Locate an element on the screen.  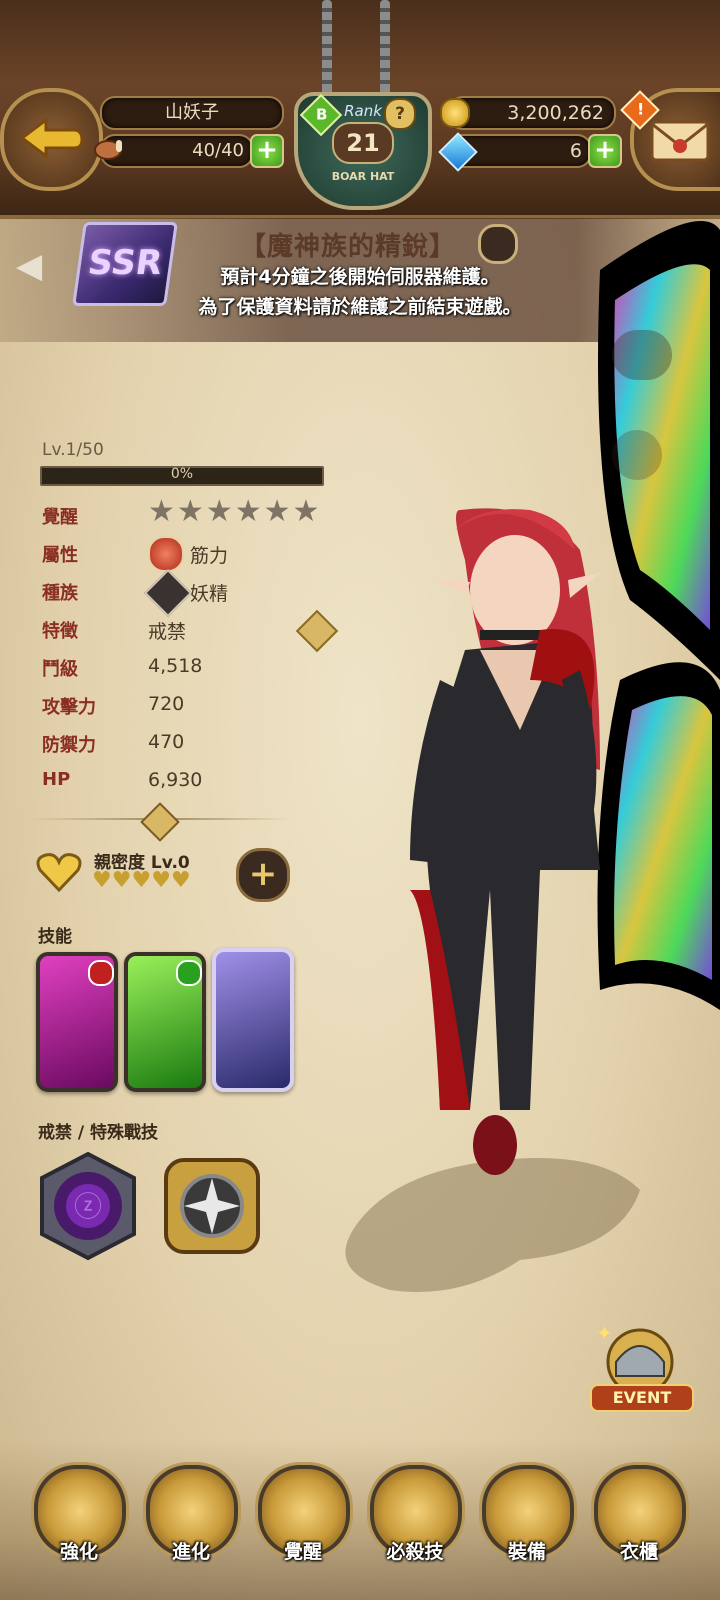
xp-text: 0% is located at coordinates (182, 474).